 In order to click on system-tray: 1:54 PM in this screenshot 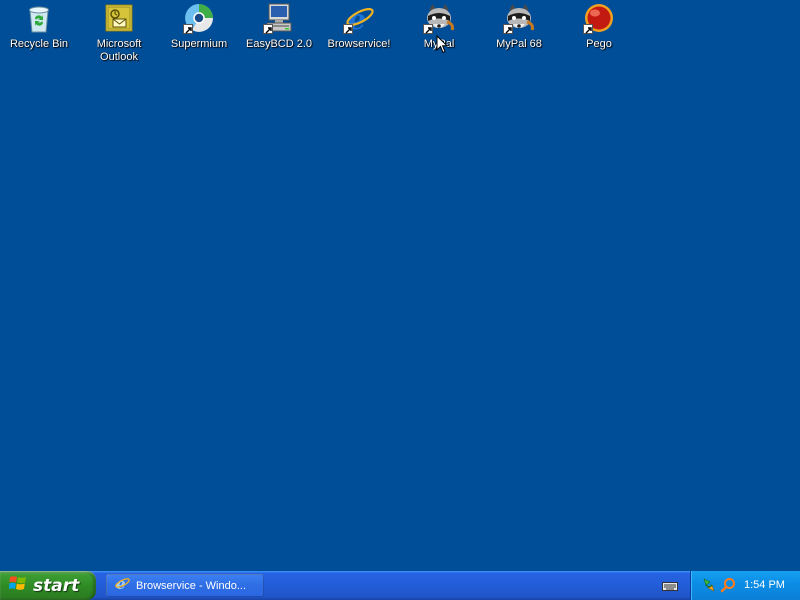, I will do `click(745, 585)`.